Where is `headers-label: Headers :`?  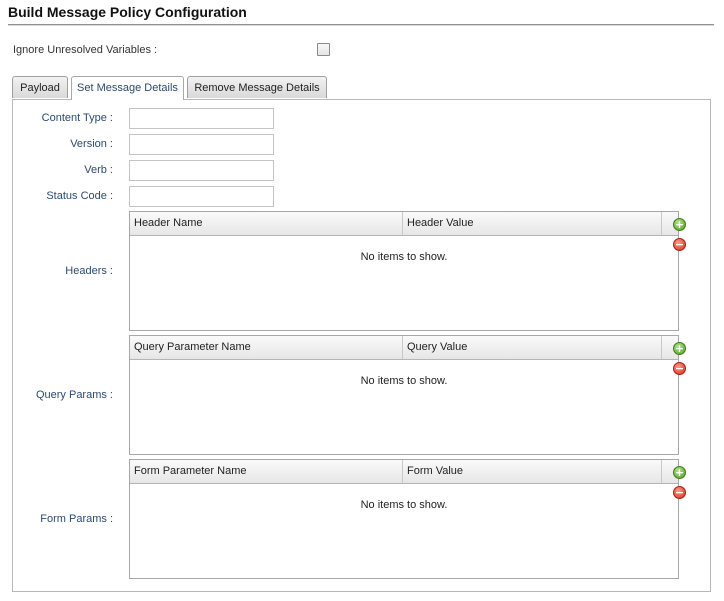
headers-label: Headers : is located at coordinates (89, 271).